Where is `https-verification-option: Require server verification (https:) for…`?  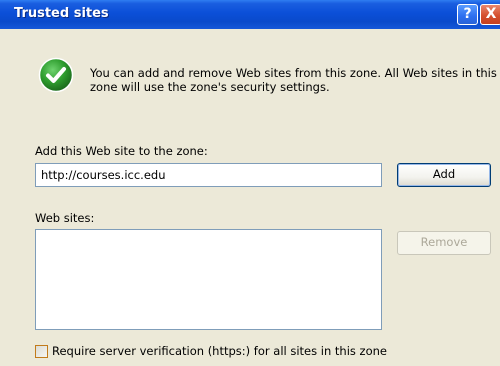
https-verification-option: Require server verification (https:) for… is located at coordinates (211, 351).